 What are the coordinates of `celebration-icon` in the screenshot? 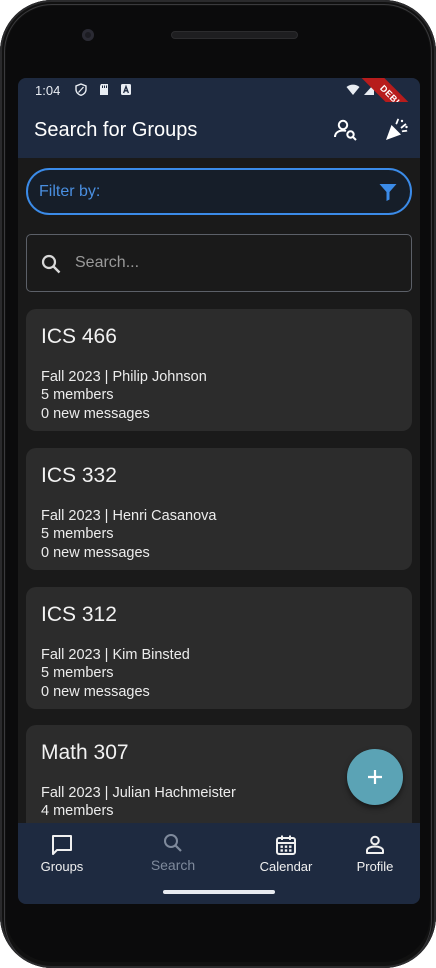 It's located at (396, 130).